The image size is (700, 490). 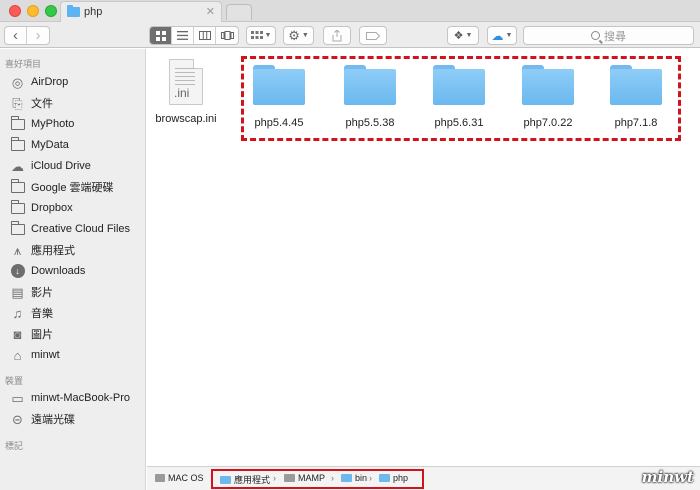 I want to click on toolbar: ‹ › ▼ ⚙ ▼ ❖ ▼ ☁ ▼ 搜尋, so click(x=350, y=35).